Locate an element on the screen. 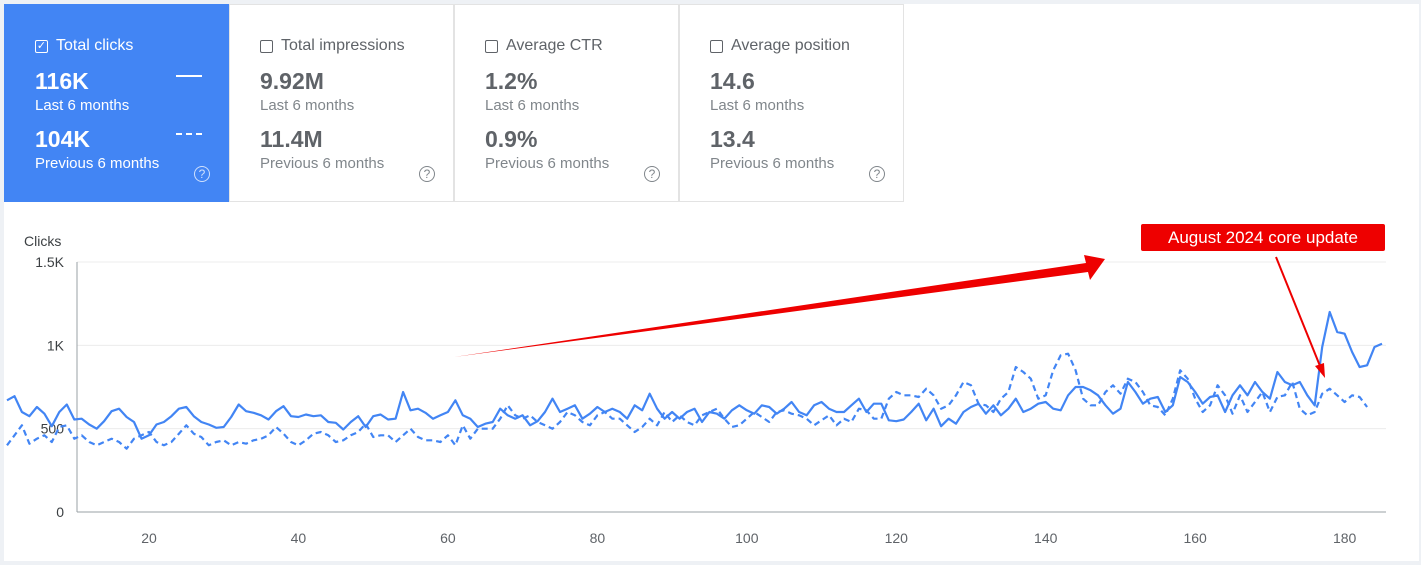 This screenshot has width=1421, height=565. x-tick-label: 120 is located at coordinates (897, 538).